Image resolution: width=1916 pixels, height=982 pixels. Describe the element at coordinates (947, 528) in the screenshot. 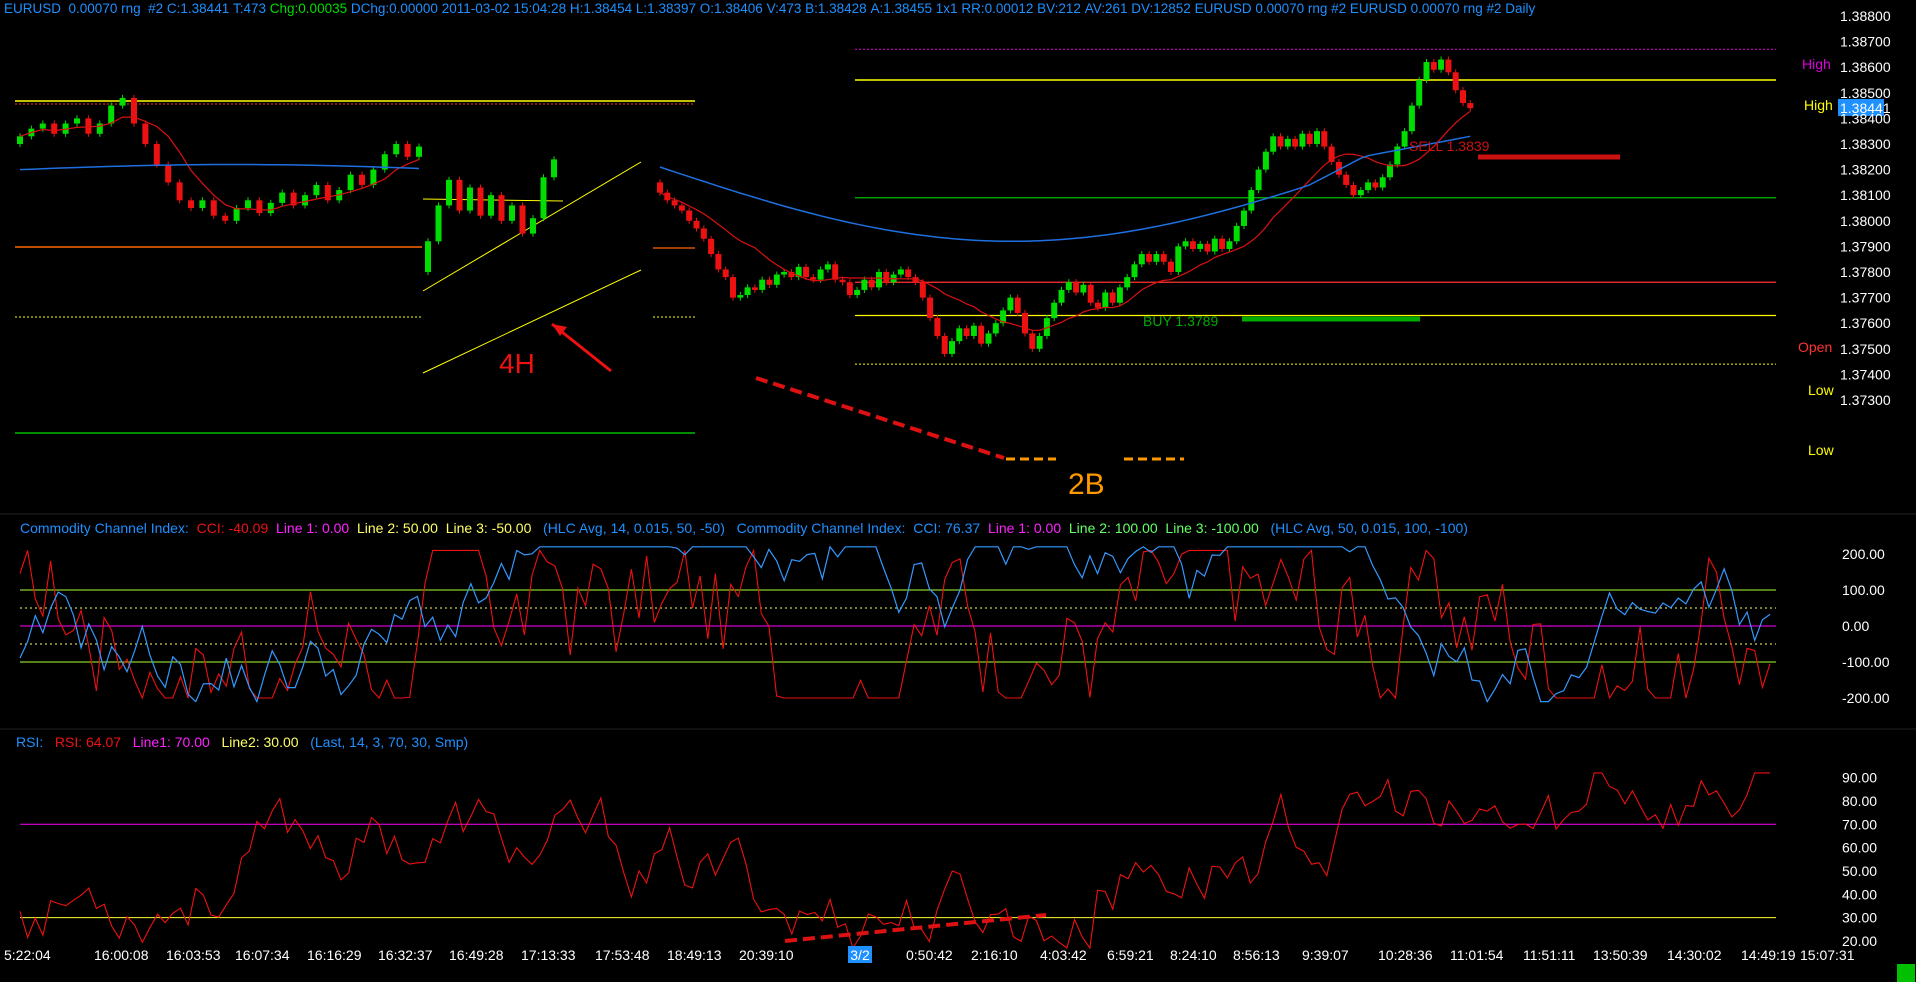

I see `cci-value-2: CCI: 76.37` at that location.